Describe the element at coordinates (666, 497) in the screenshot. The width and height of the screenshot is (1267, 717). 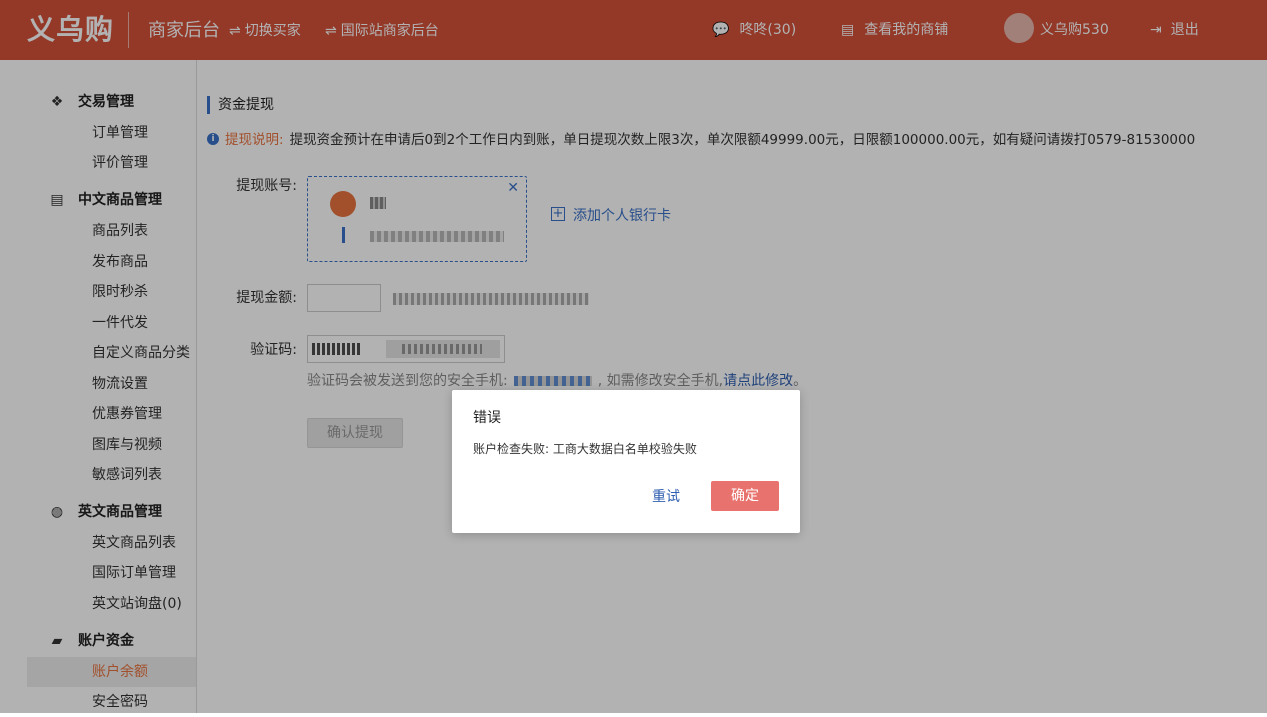
I see `retry-button: 重试` at that location.